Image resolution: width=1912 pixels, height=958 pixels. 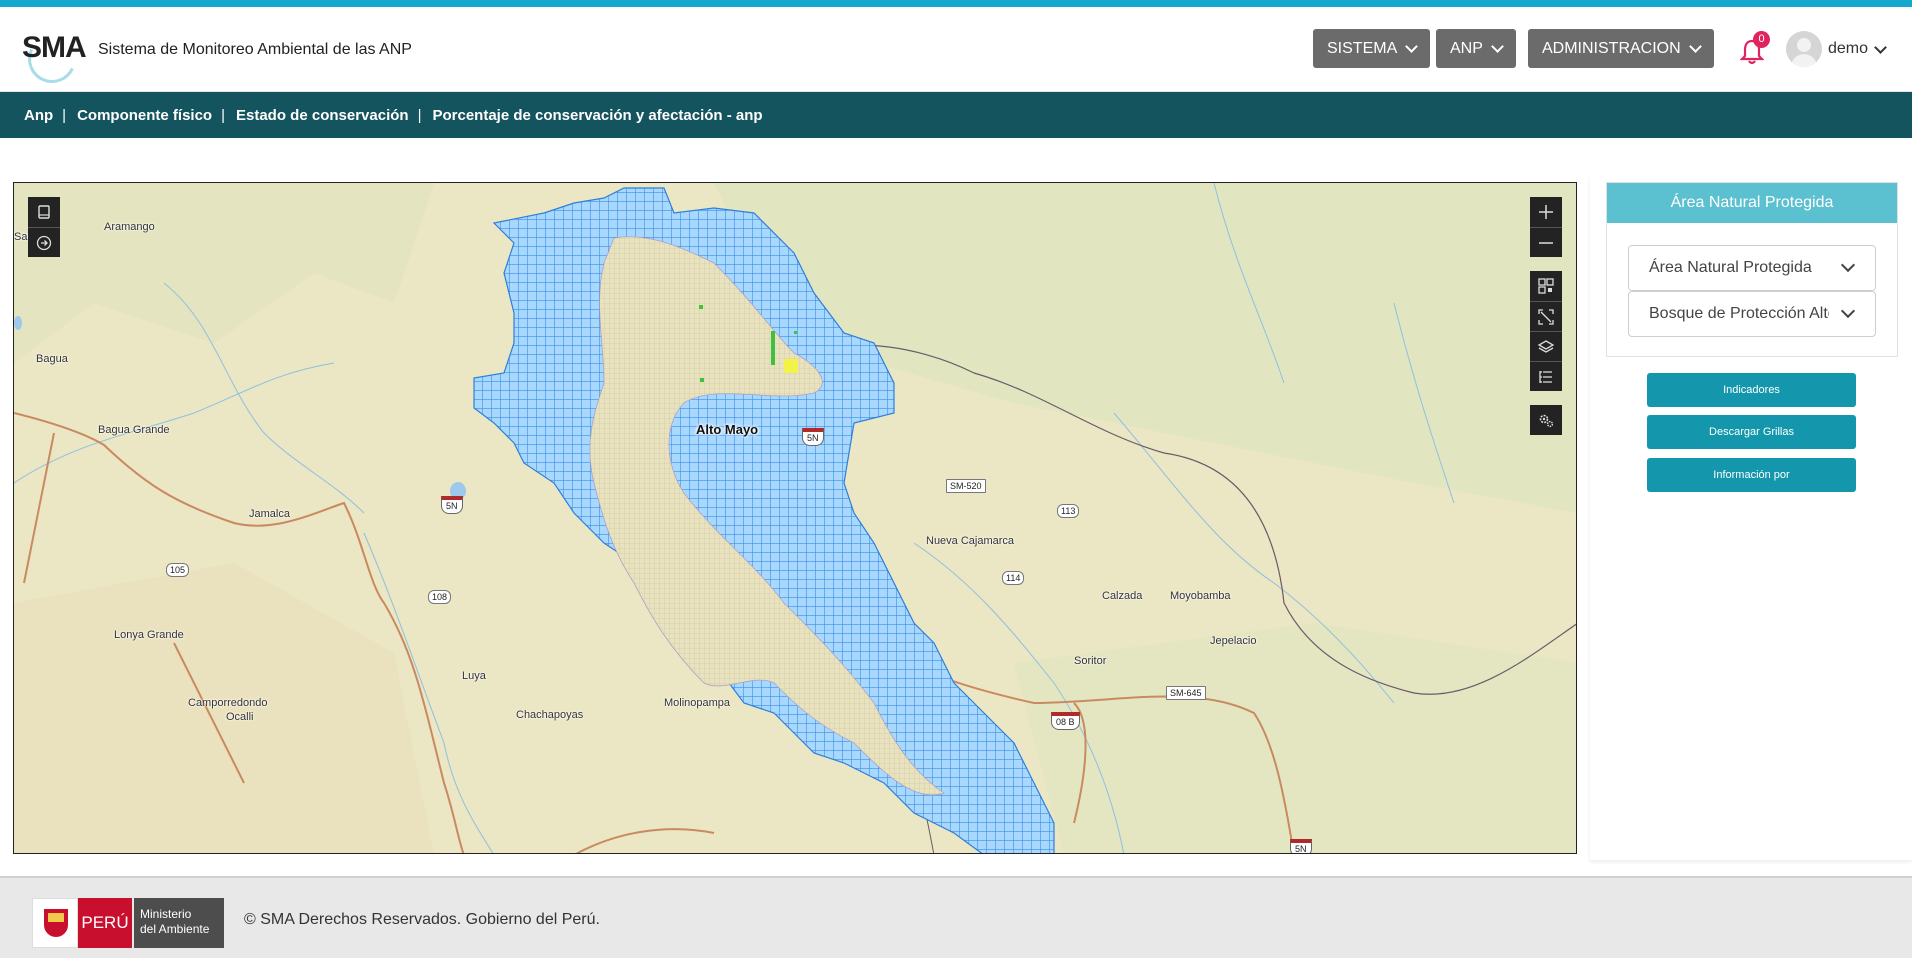 I want to click on map-label-luya: Luya, so click(x=474, y=676).